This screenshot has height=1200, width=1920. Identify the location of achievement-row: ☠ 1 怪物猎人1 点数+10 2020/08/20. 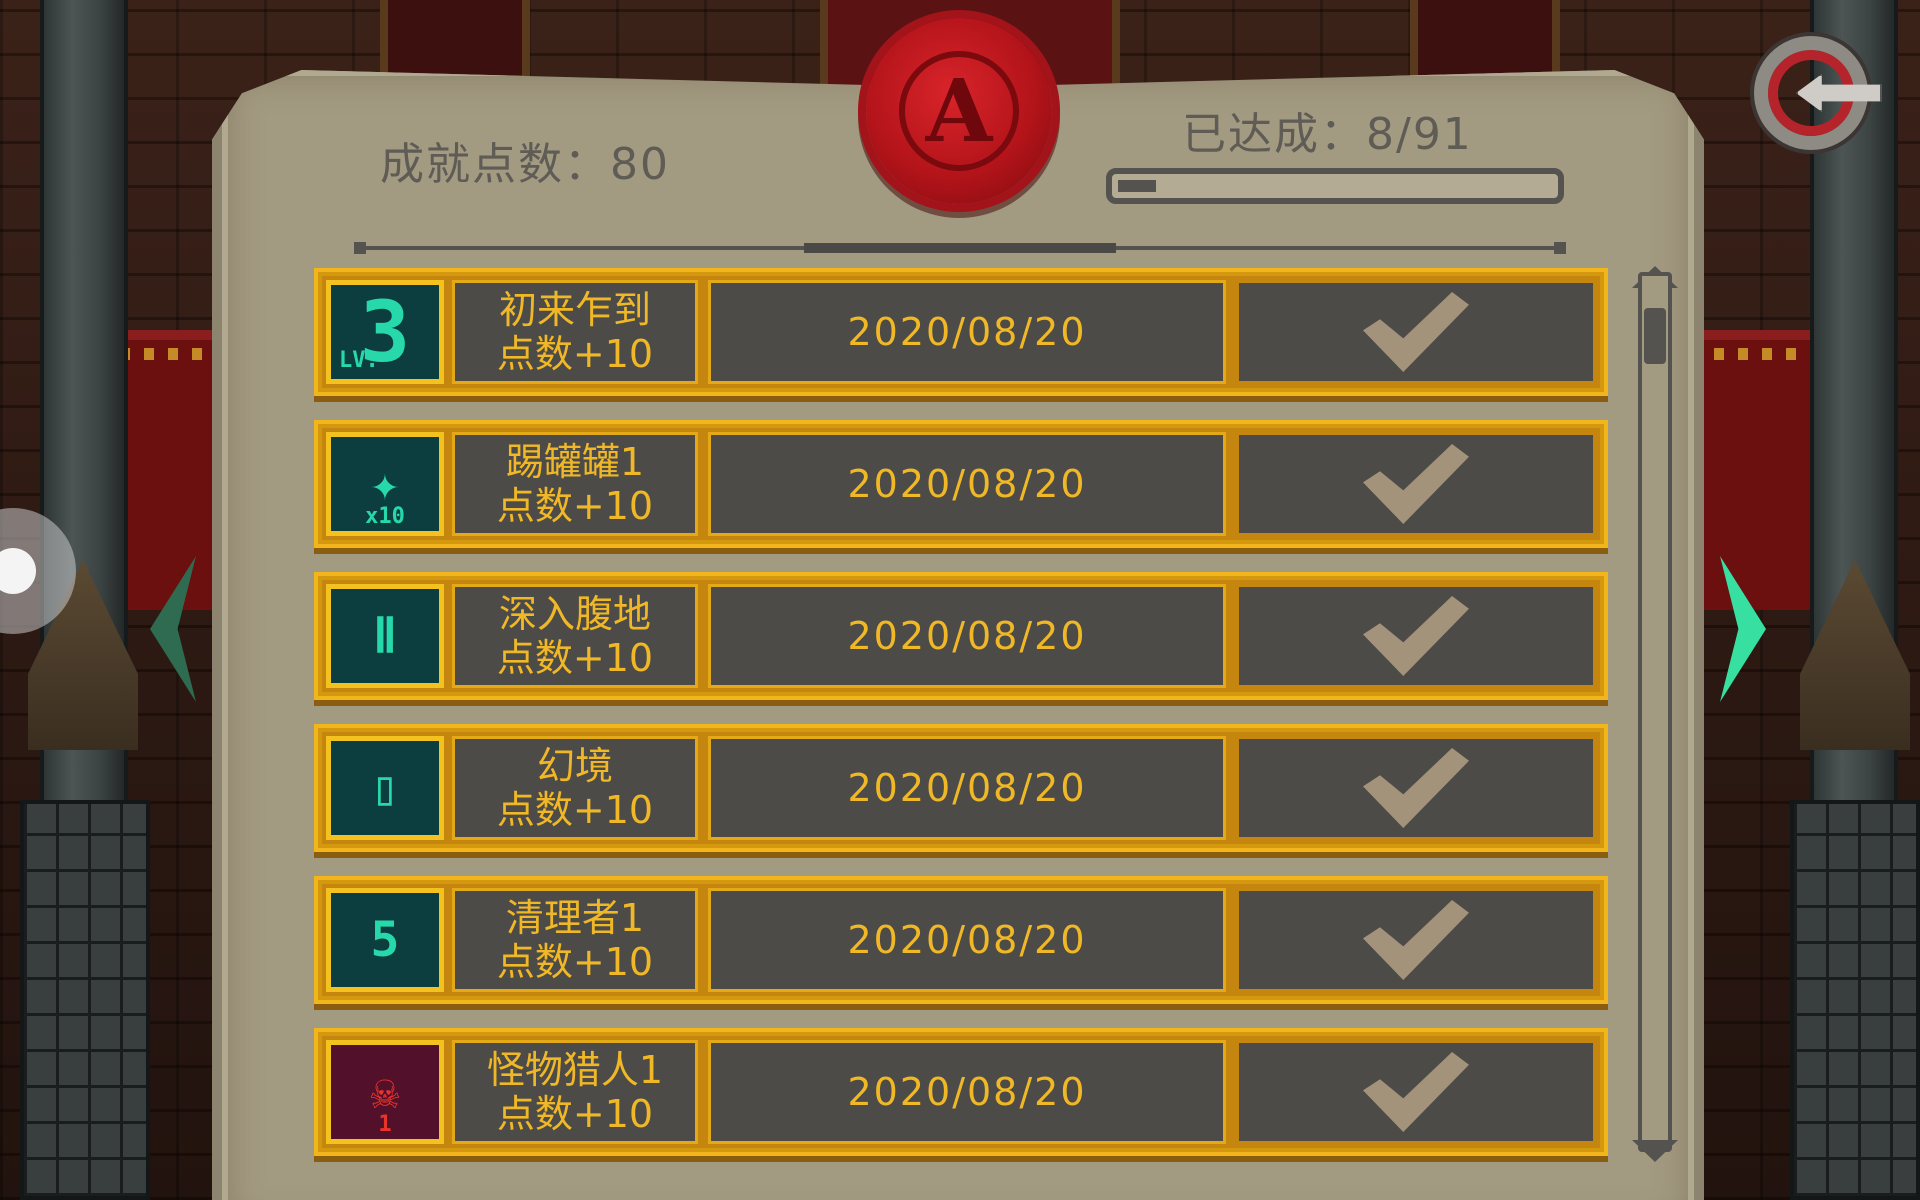
(961, 1092).